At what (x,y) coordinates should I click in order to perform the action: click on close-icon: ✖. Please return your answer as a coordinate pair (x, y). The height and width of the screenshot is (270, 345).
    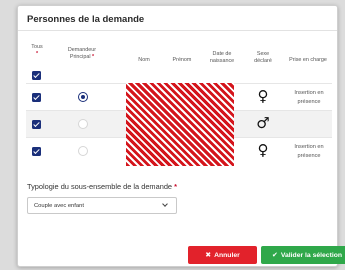
    Looking at the image, I should click on (208, 255).